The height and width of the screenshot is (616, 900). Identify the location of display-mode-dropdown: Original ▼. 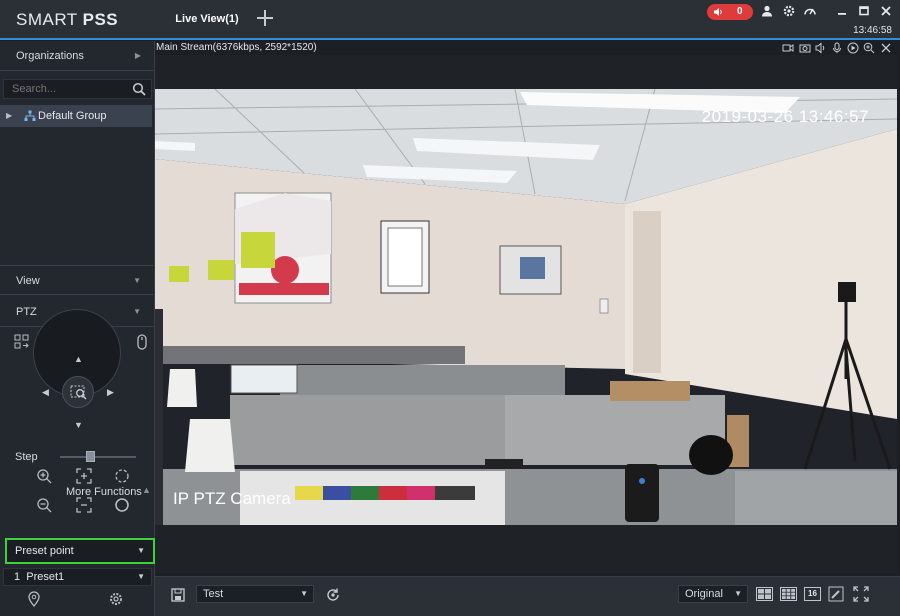
(713, 594).